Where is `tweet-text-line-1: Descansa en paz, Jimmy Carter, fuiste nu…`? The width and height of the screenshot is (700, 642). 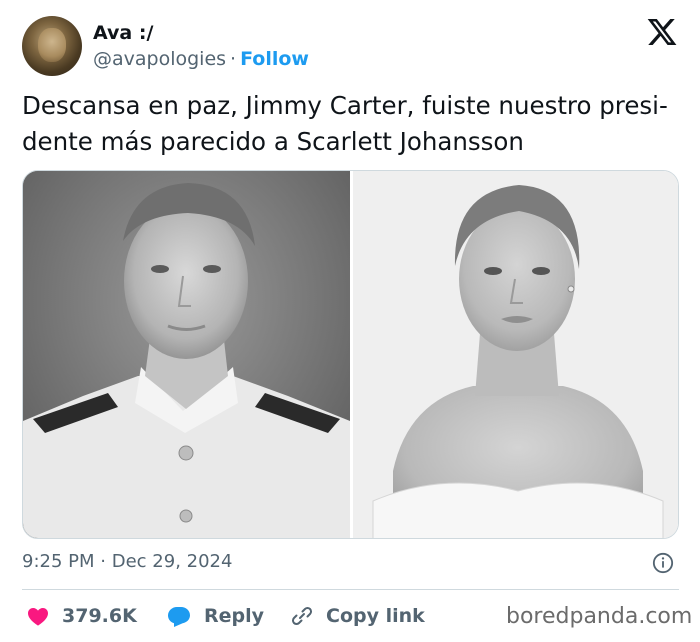 tweet-text-line-1: Descansa en paz, Jimmy Carter, fuiste nu… is located at coordinates (345, 105).